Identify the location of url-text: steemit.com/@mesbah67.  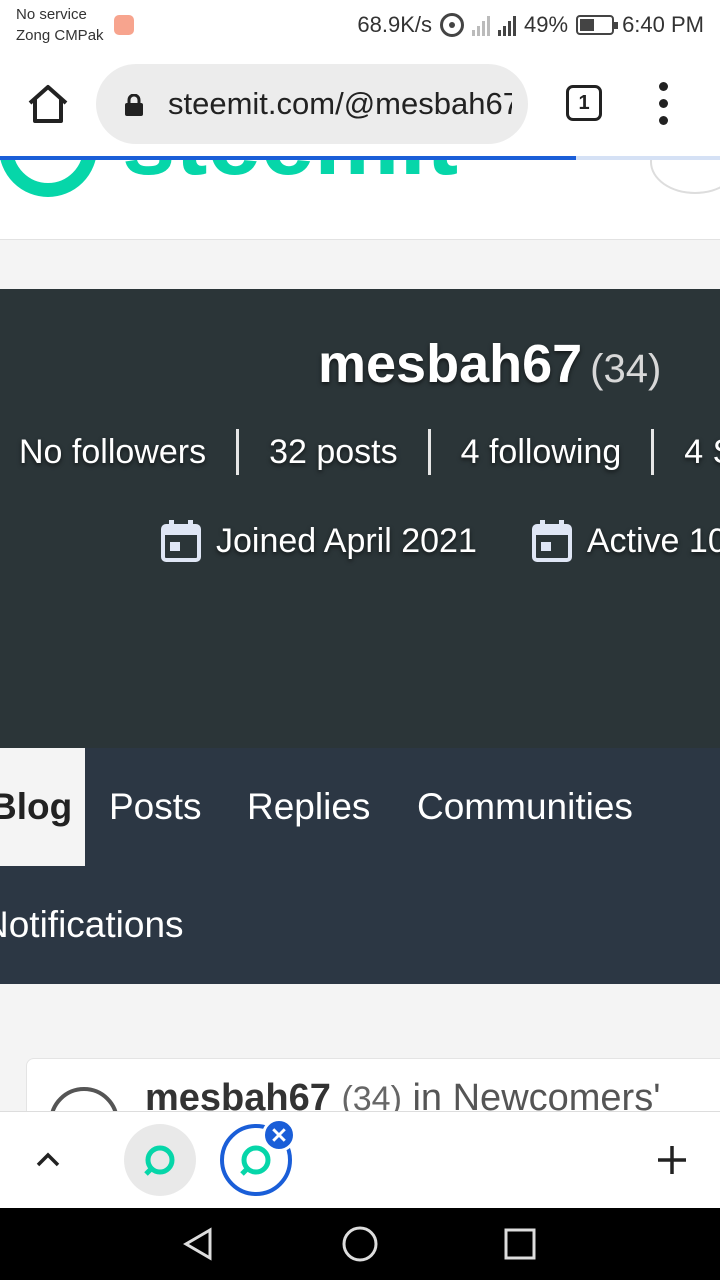
(340, 103).